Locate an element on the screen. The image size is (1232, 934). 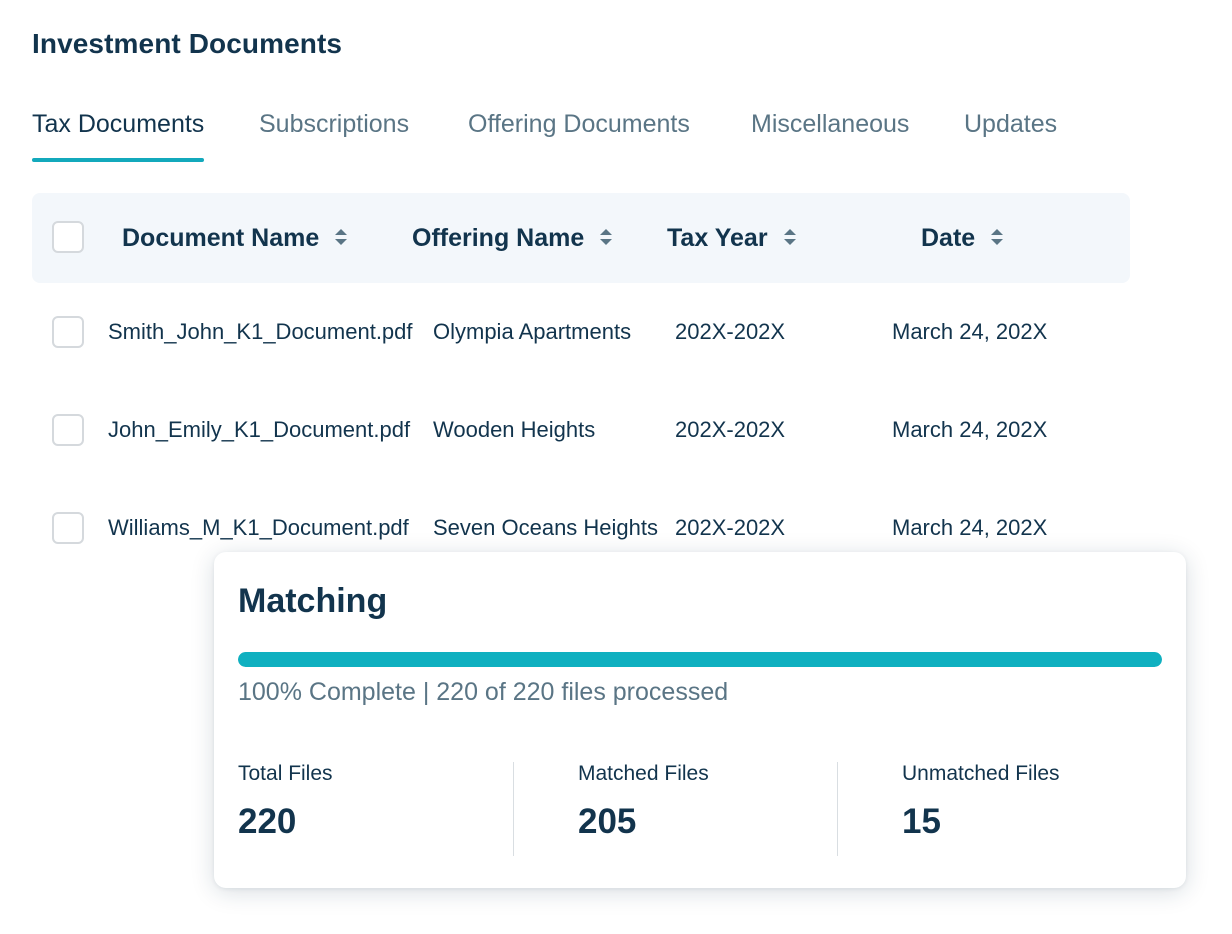
tab-label: Miscellaneous is located at coordinates (830, 124).